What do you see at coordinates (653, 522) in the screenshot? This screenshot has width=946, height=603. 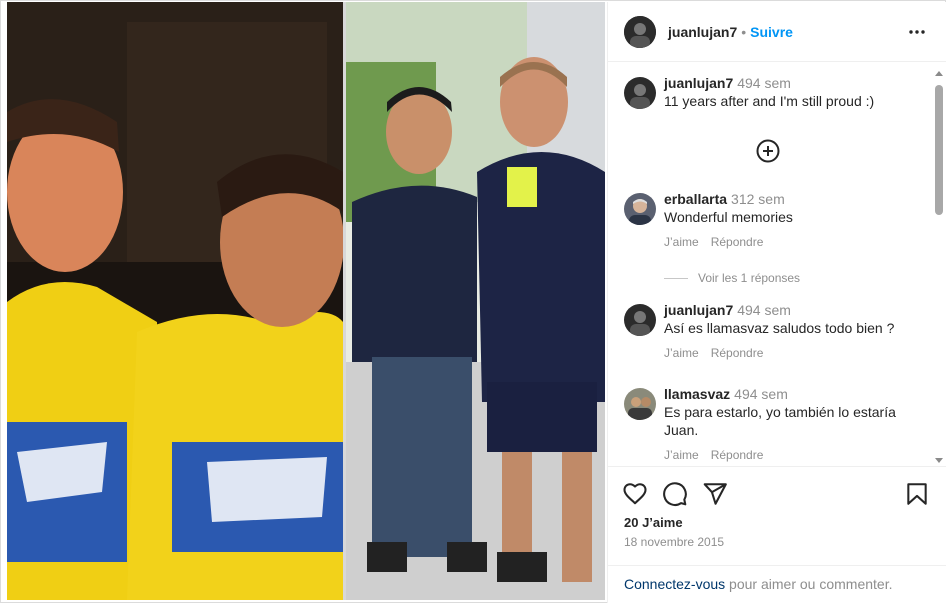 I see `likes-count: 20 J’aime` at bounding box center [653, 522].